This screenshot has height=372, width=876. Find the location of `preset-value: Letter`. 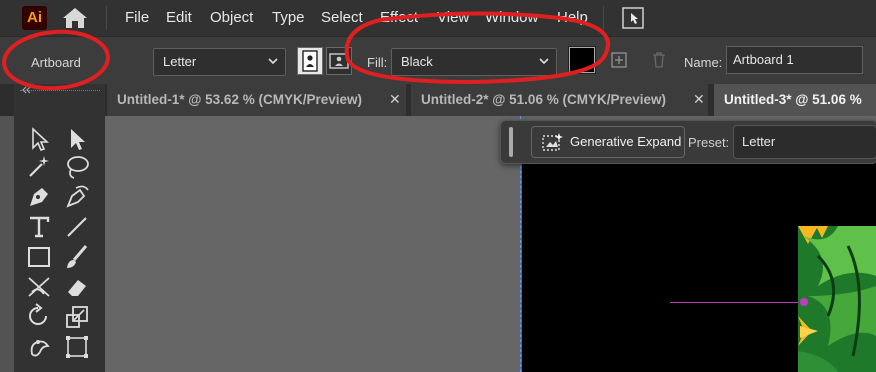

preset-value: Letter is located at coordinates (759, 141).